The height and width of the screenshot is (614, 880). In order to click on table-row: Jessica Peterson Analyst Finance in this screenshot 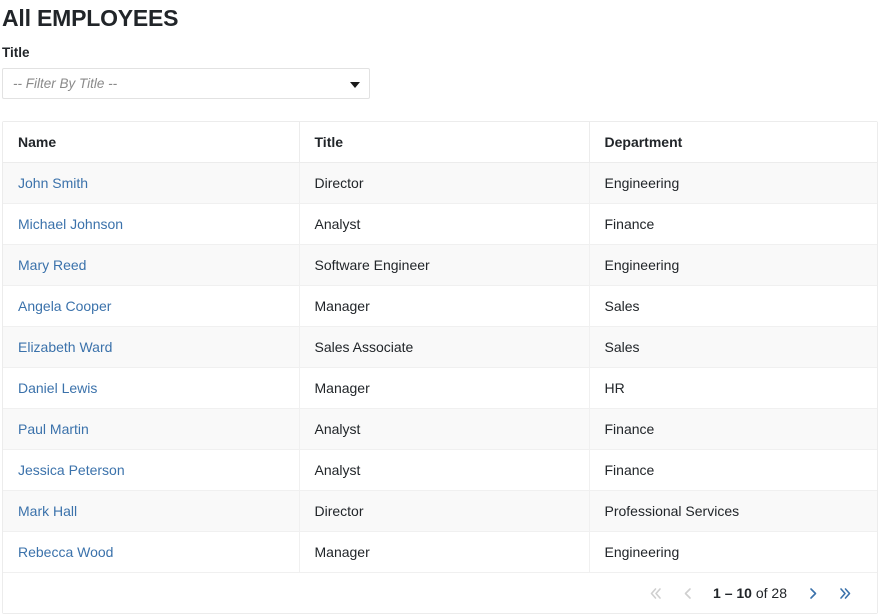, I will do `click(440, 470)`.